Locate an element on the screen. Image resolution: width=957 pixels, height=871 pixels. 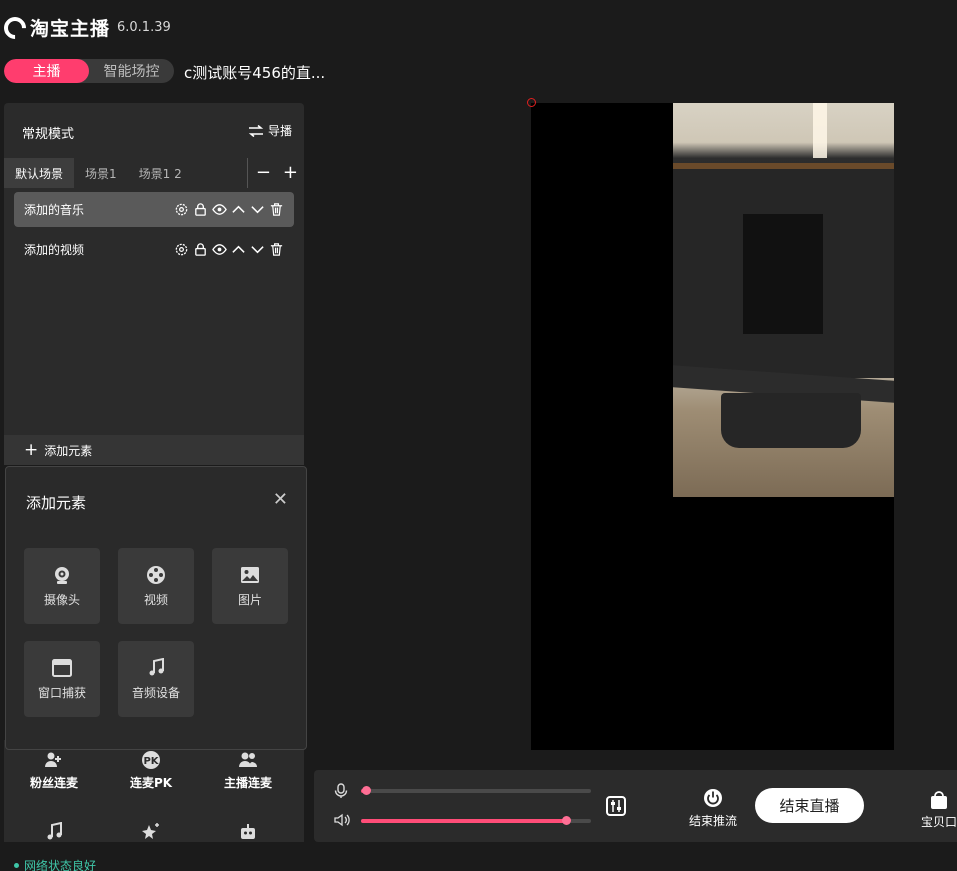
network-status: 网络状态良好 is located at coordinates (55, 864).